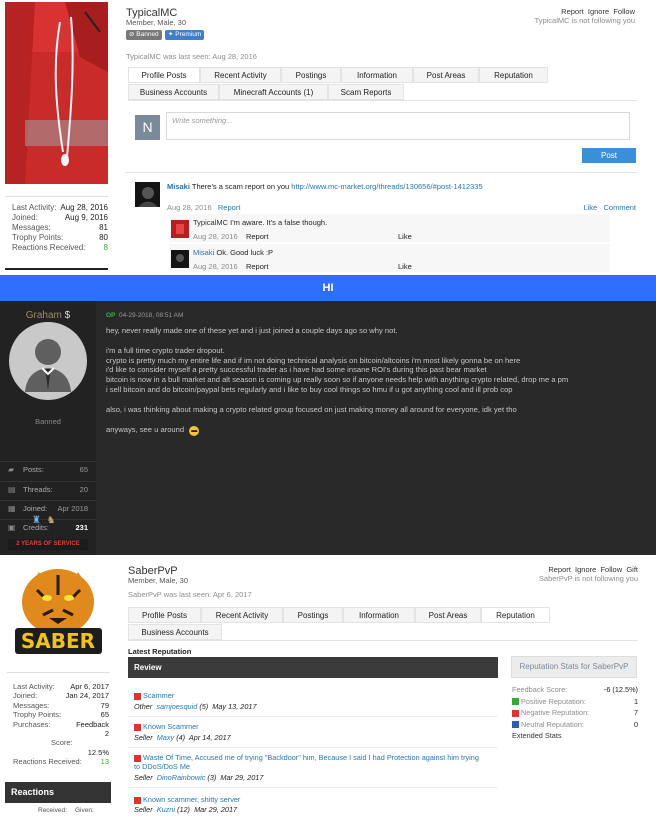  Describe the element at coordinates (48, 361) in the screenshot. I see `user-avatar` at that location.